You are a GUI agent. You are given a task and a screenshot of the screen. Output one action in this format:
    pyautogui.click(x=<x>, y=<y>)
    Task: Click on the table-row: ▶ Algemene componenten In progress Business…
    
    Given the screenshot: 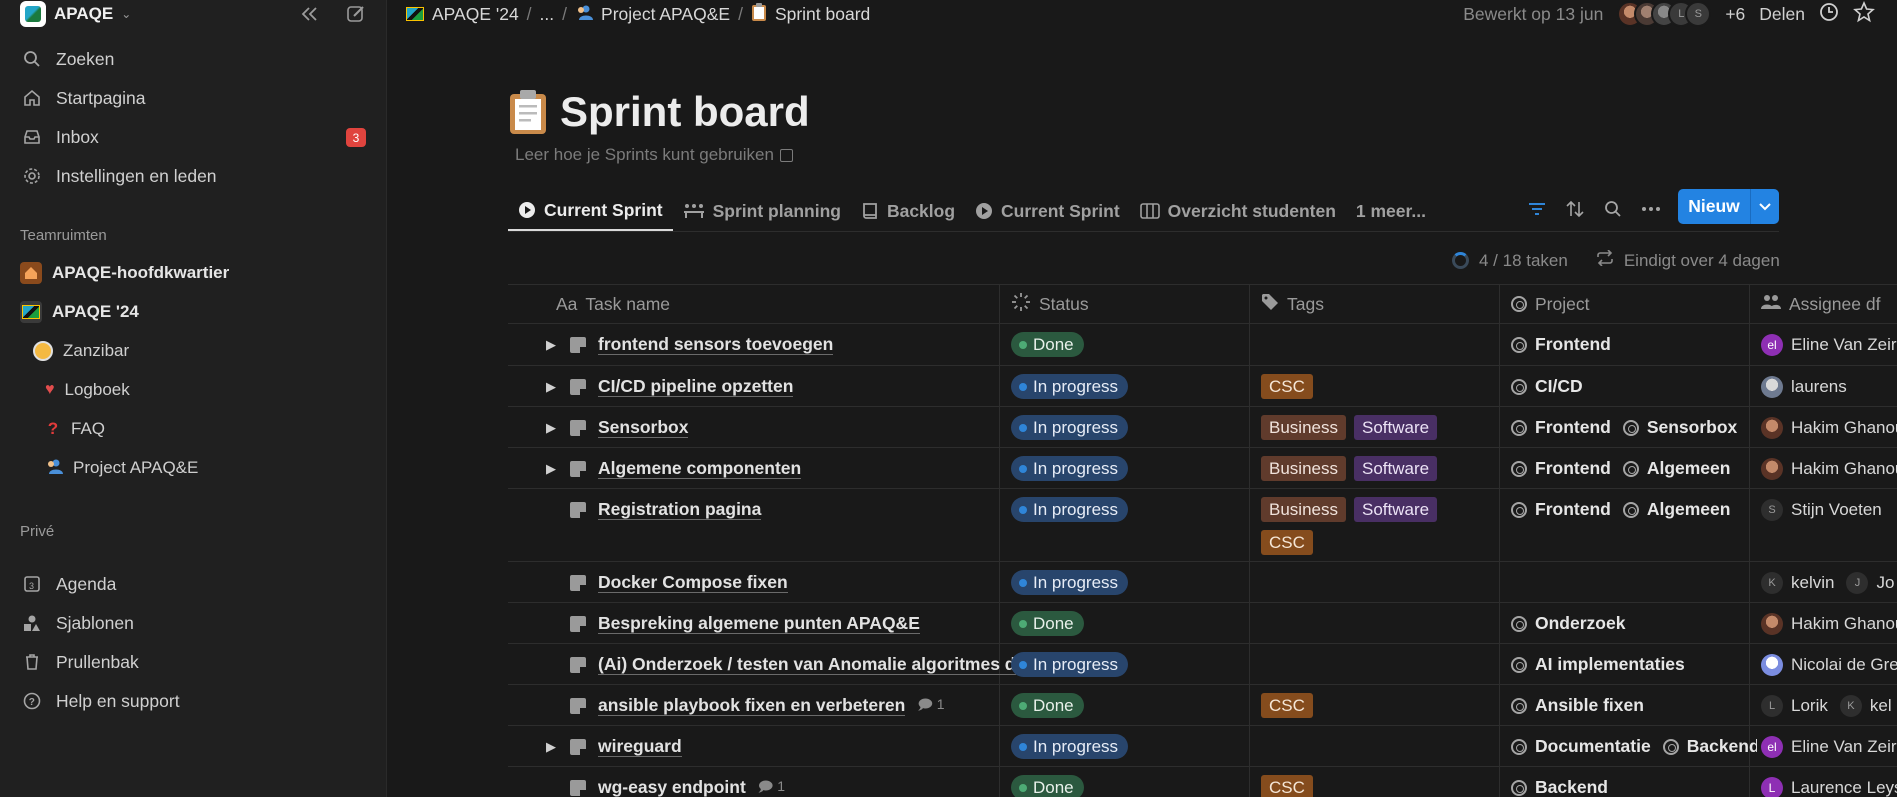 What is the action you would take?
    pyautogui.click(x=1202, y=468)
    